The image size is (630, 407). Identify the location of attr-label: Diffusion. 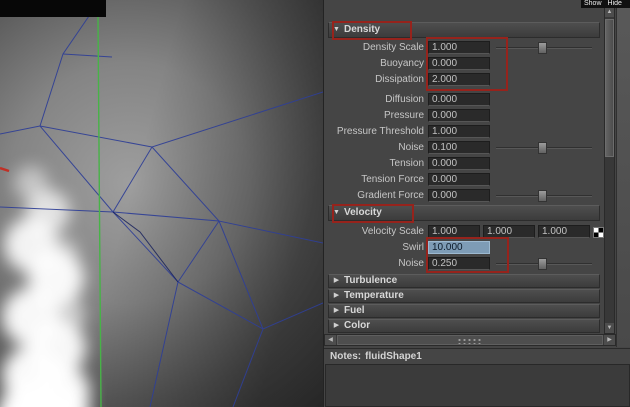
(404, 99).